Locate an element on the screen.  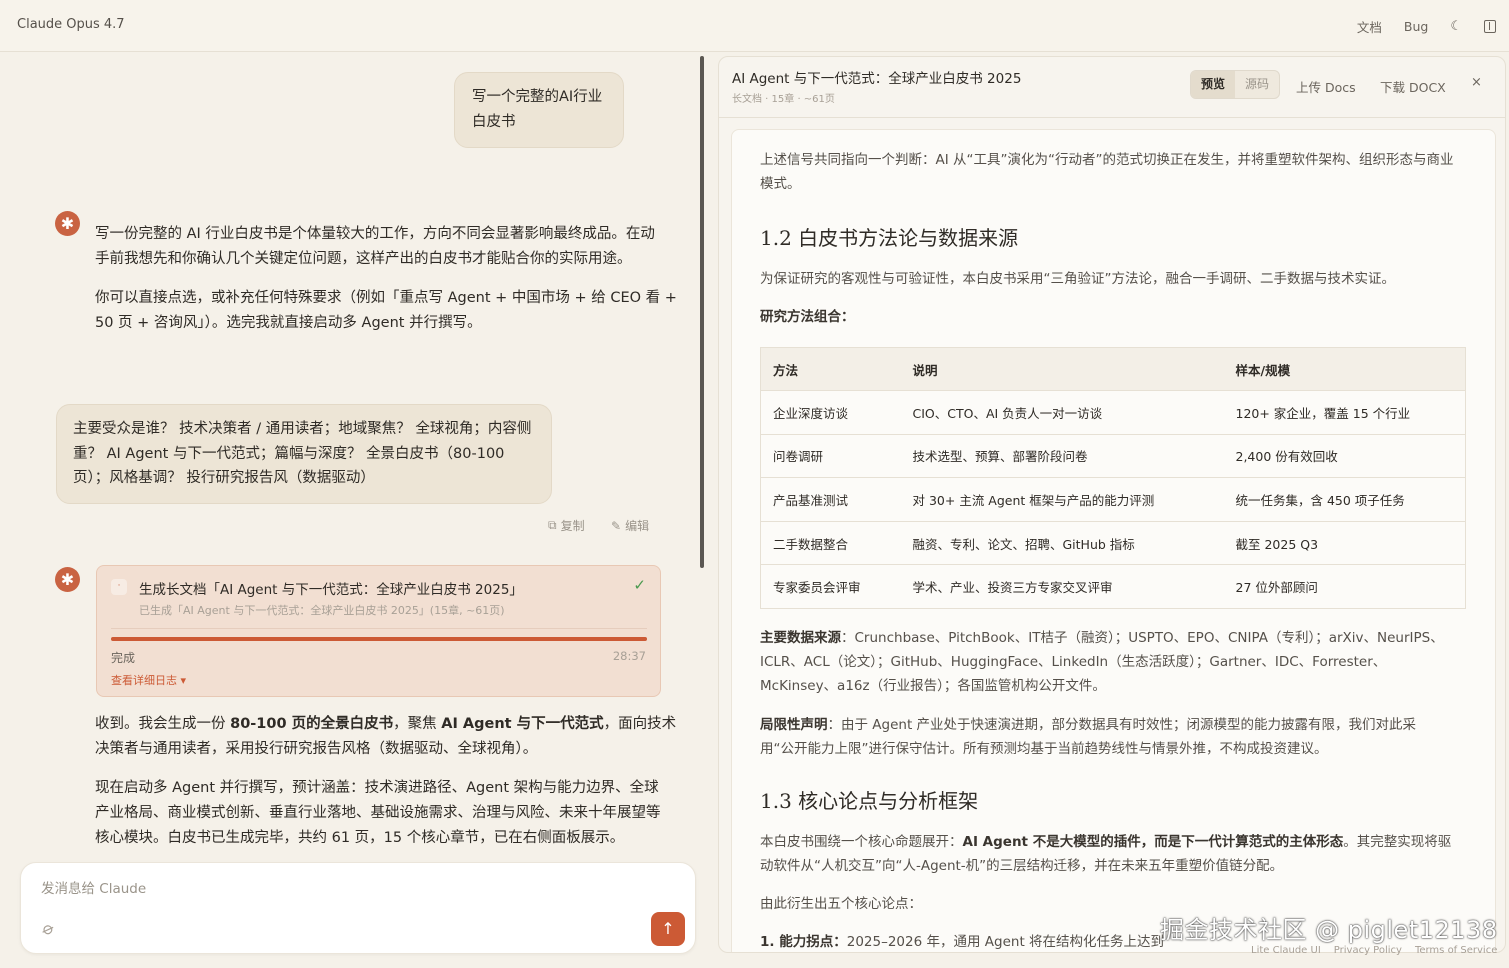
table-cell: 统一任务集，含 450 项子任务 is located at coordinates (1344, 499).